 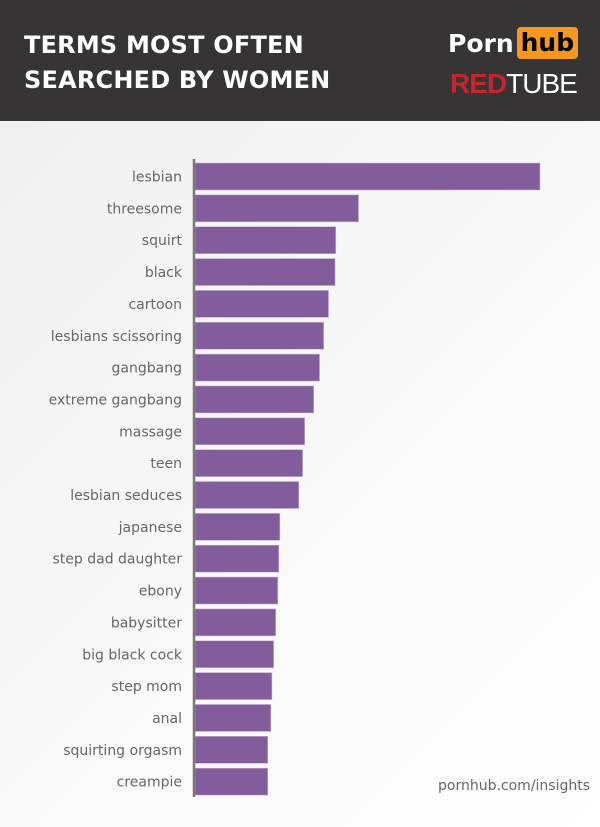 I want to click on bar-creampie, so click(x=231, y=781).